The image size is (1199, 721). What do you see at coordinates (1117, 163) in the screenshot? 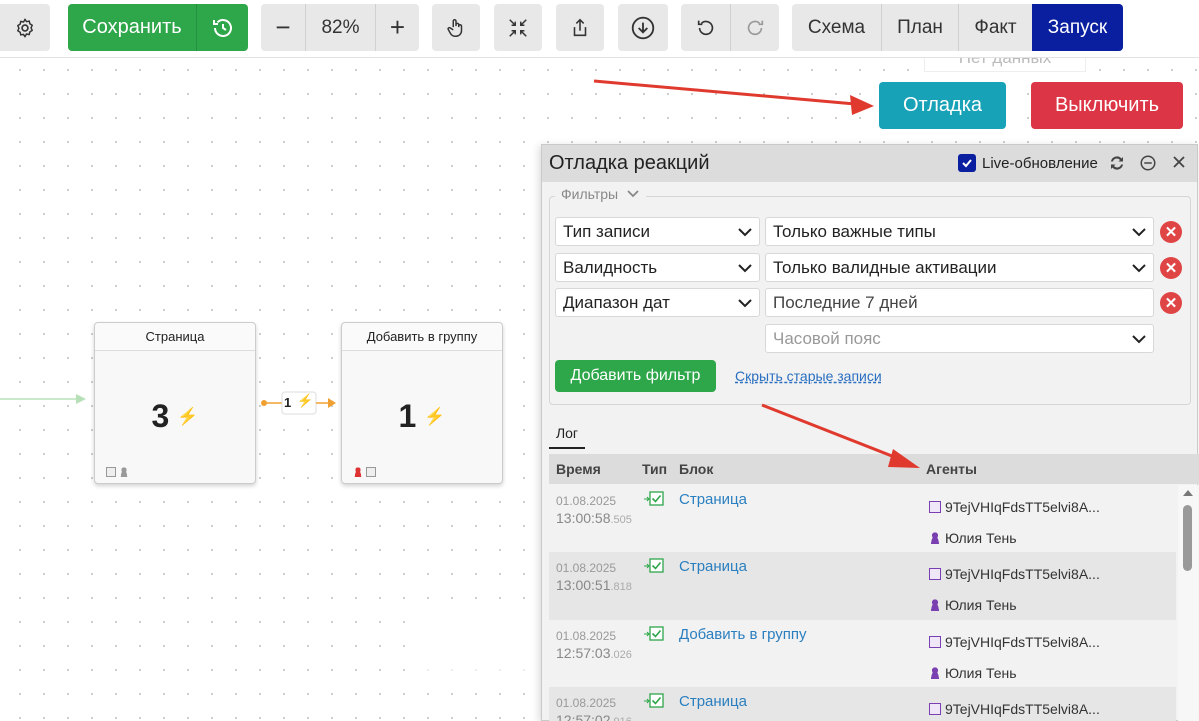
I see `refresh-icon` at bounding box center [1117, 163].